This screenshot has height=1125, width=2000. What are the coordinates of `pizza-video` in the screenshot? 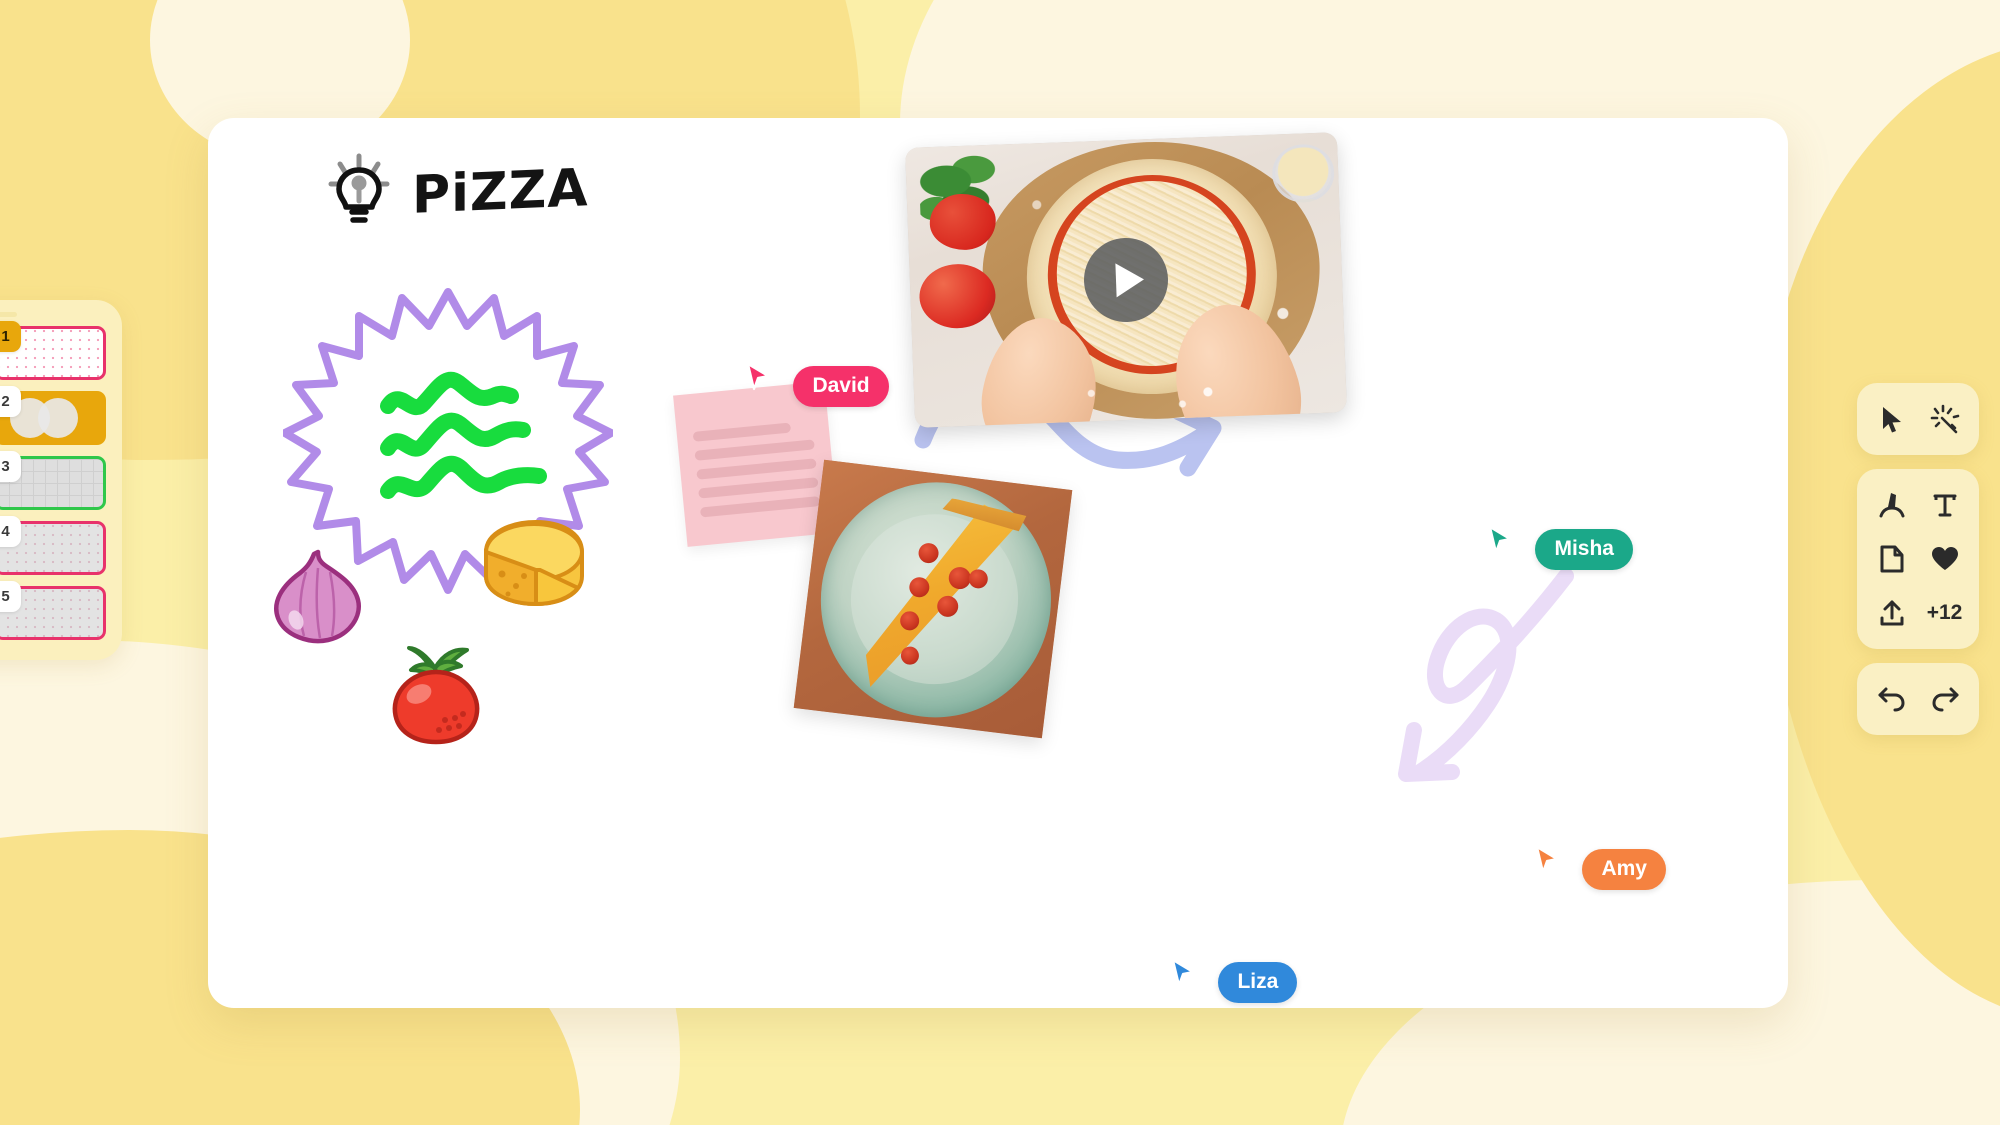 It's located at (1126, 280).